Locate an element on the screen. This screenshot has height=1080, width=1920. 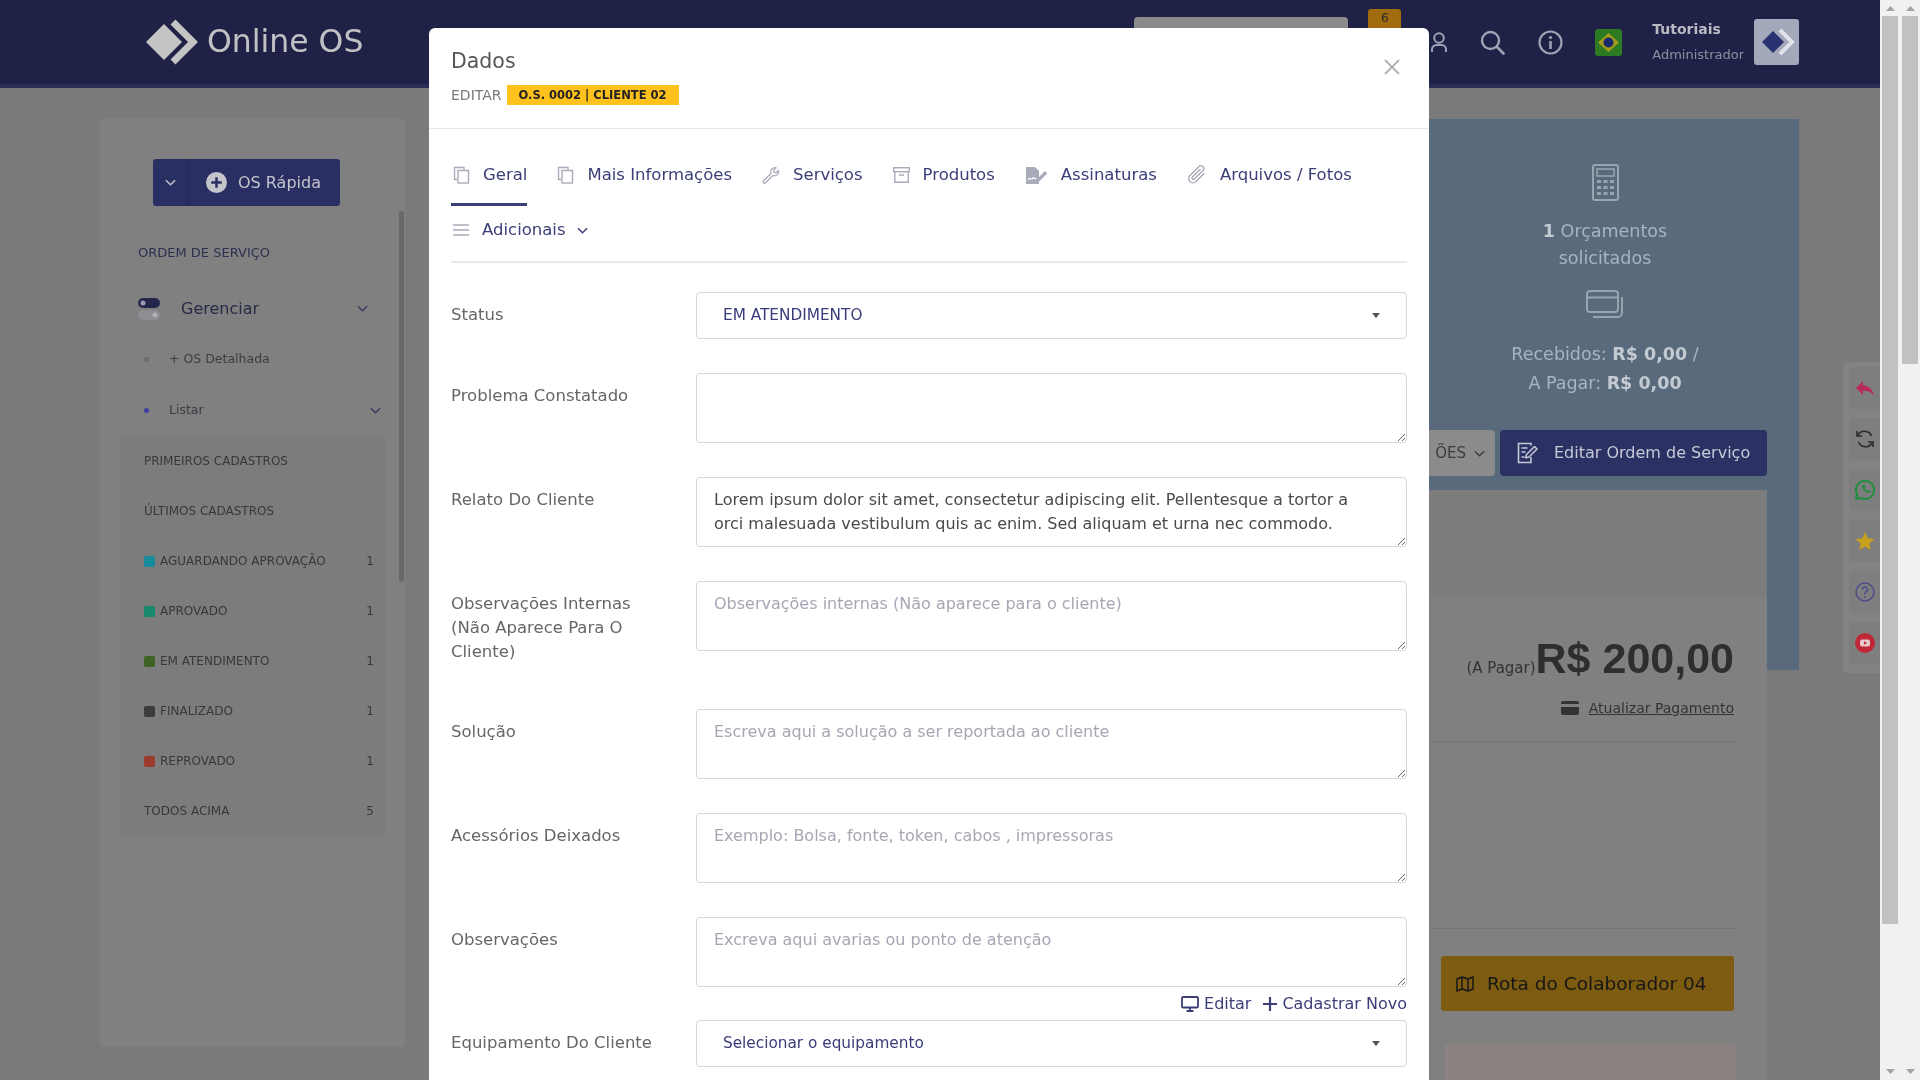
info-icon is located at coordinates (1551, 42).